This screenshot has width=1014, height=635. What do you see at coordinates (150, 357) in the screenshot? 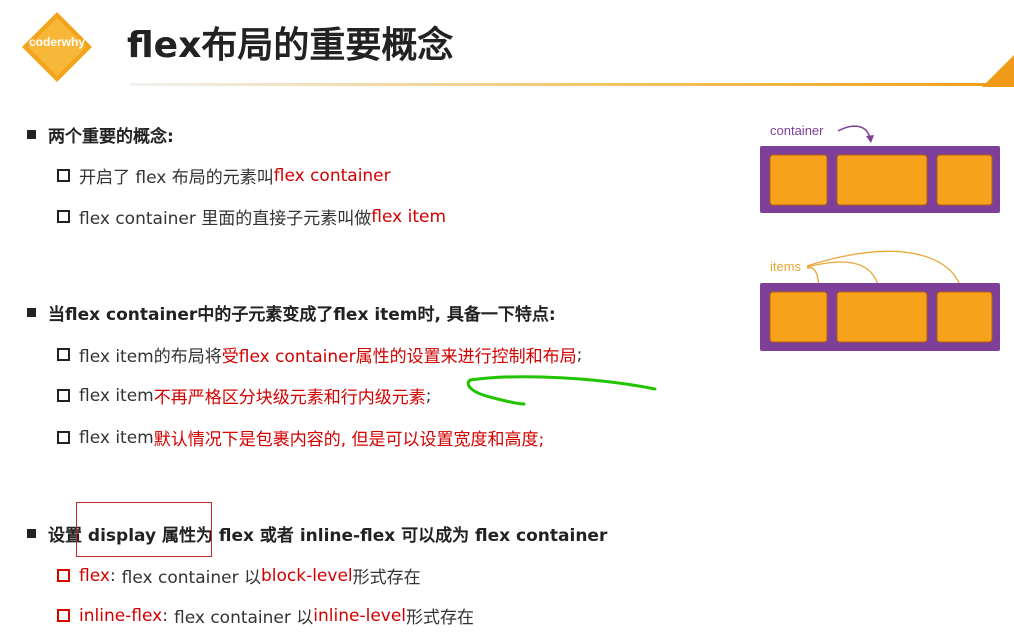
I see `item-text: flex item的布局将` at bounding box center [150, 357].